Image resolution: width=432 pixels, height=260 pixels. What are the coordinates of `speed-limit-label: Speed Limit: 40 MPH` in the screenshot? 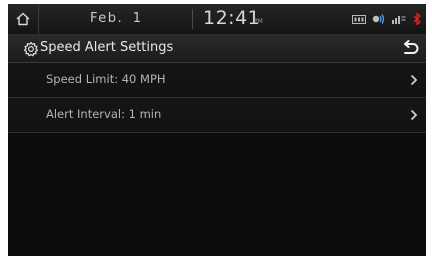 It's located at (106, 79).